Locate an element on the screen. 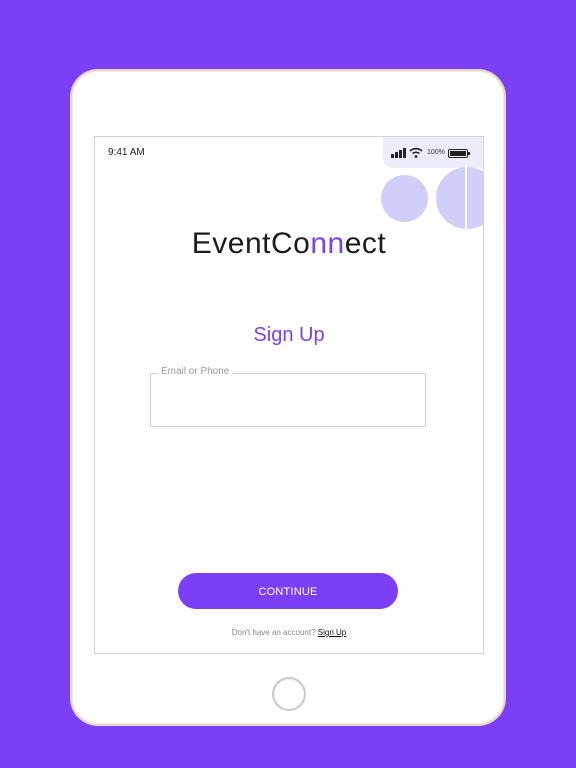  decor-divider is located at coordinates (466, 198).